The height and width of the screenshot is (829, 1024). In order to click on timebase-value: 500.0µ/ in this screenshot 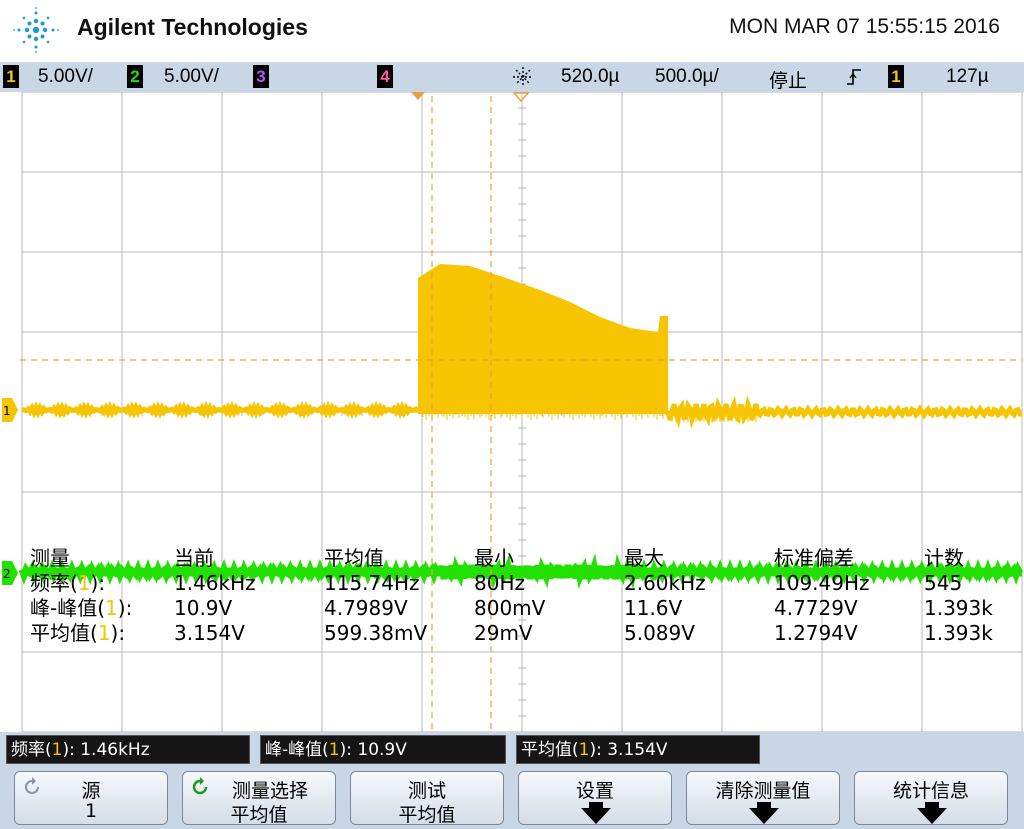, I will do `click(687, 76)`.